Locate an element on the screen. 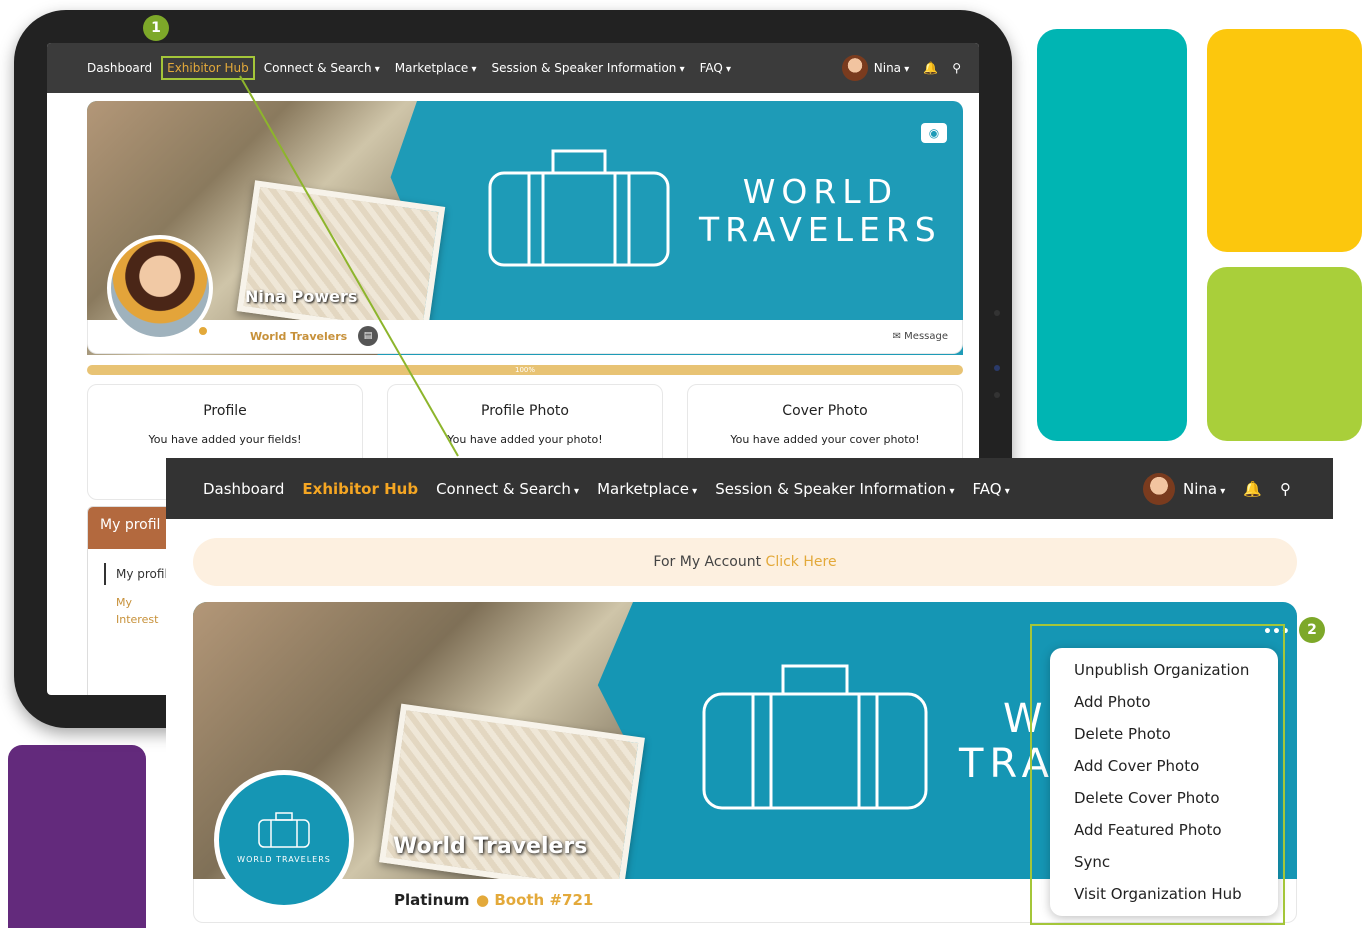 This screenshot has height=928, width=1366. brand-text: W TRA is located at coordinates (1007, 742).